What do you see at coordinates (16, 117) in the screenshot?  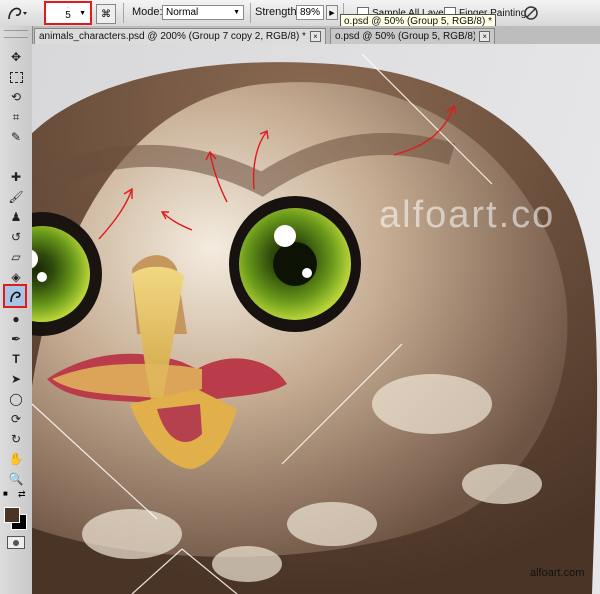 I see `crop-icon: ⌗` at bounding box center [16, 117].